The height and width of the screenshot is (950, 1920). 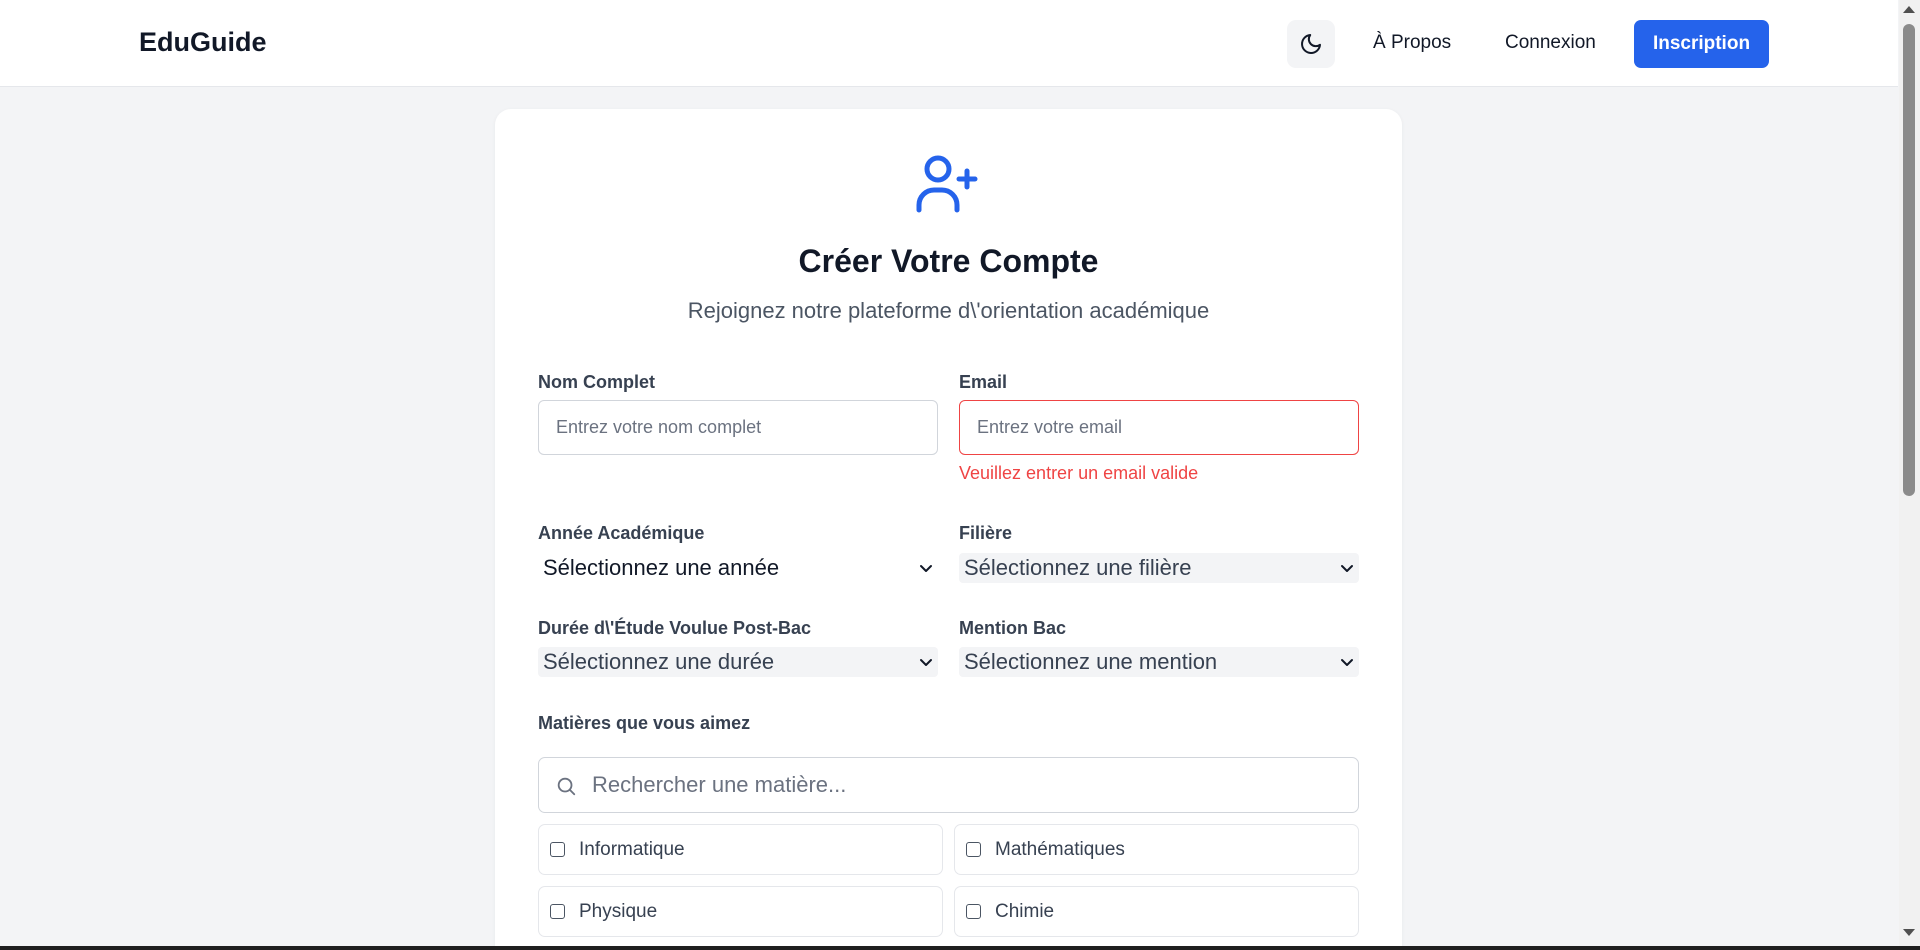 What do you see at coordinates (566, 786) in the screenshot?
I see `search-icon` at bounding box center [566, 786].